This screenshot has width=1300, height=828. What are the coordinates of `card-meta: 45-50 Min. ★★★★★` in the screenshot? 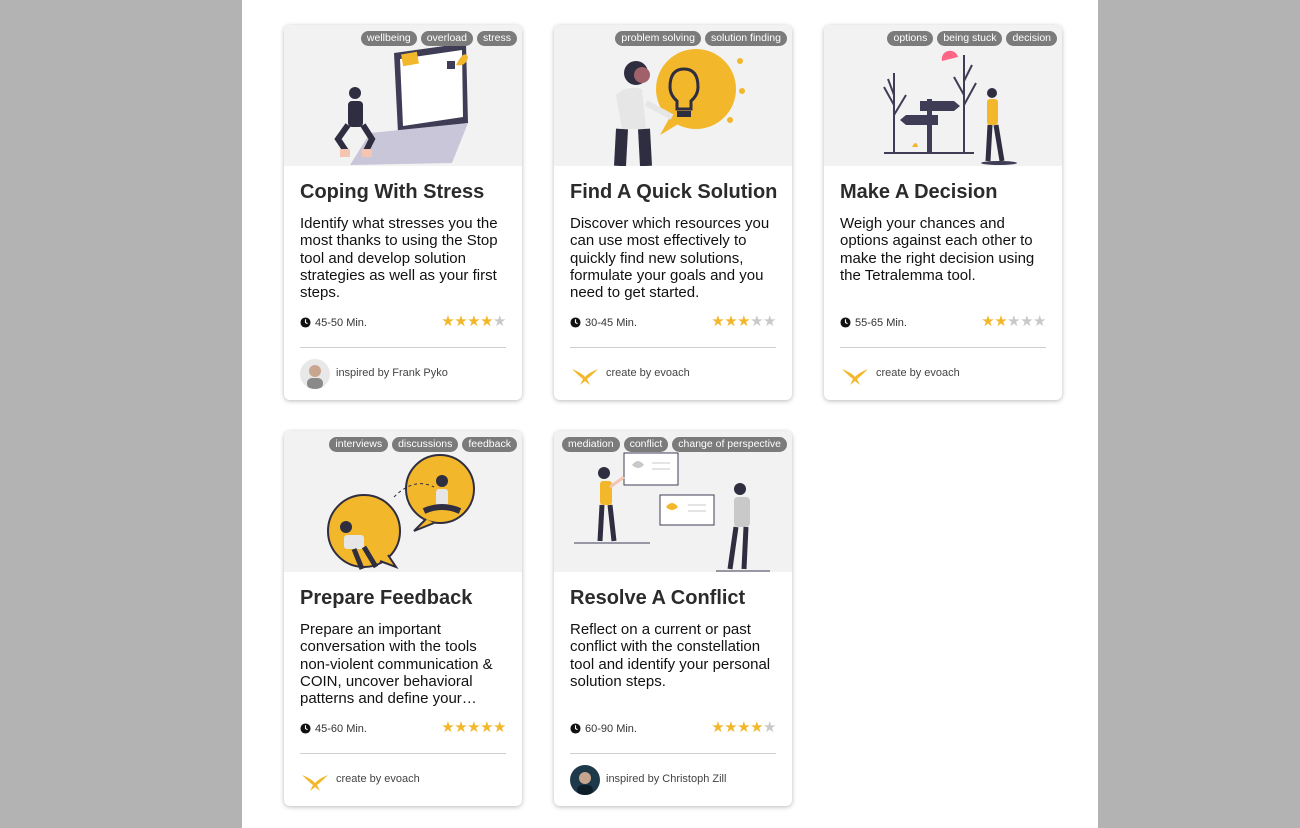 It's located at (403, 322).